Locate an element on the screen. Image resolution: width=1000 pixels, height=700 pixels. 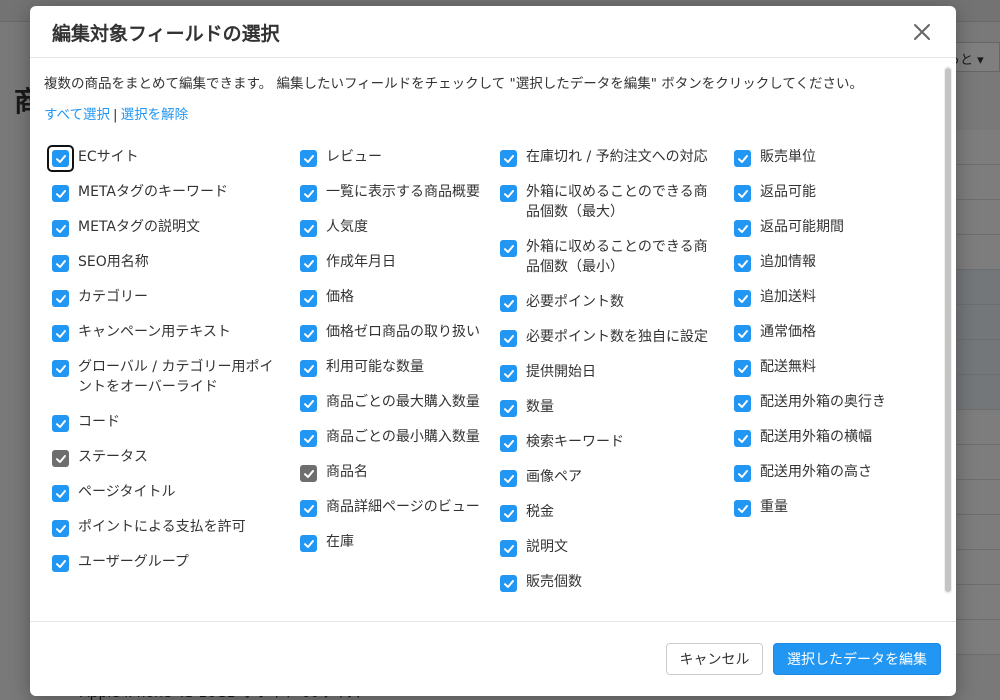
field-checkbox-item: 提供開始日 is located at coordinates (610, 379).